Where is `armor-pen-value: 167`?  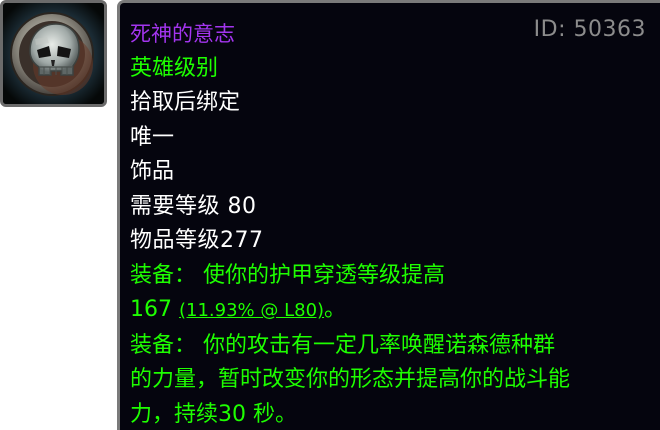 armor-pen-value: 167 is located at coordinates (154, 309).